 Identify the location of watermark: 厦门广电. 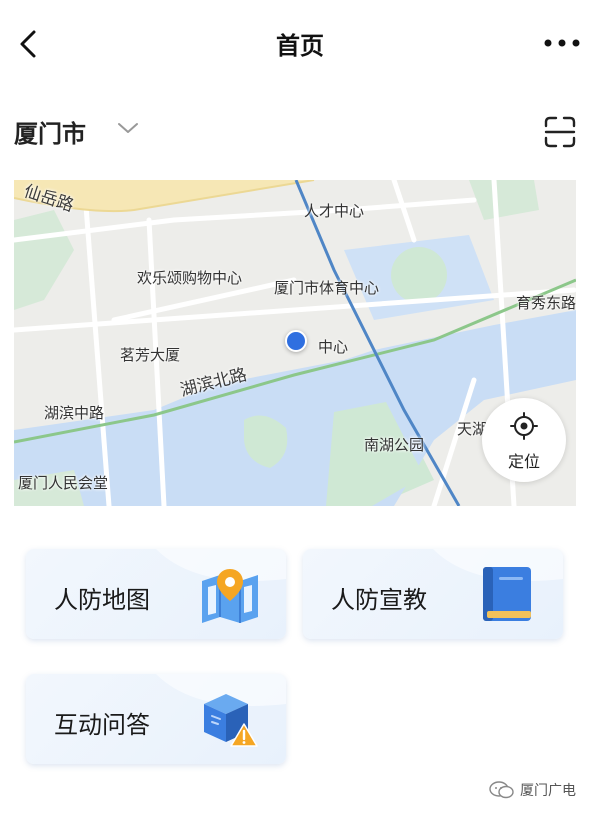
(538, 790).